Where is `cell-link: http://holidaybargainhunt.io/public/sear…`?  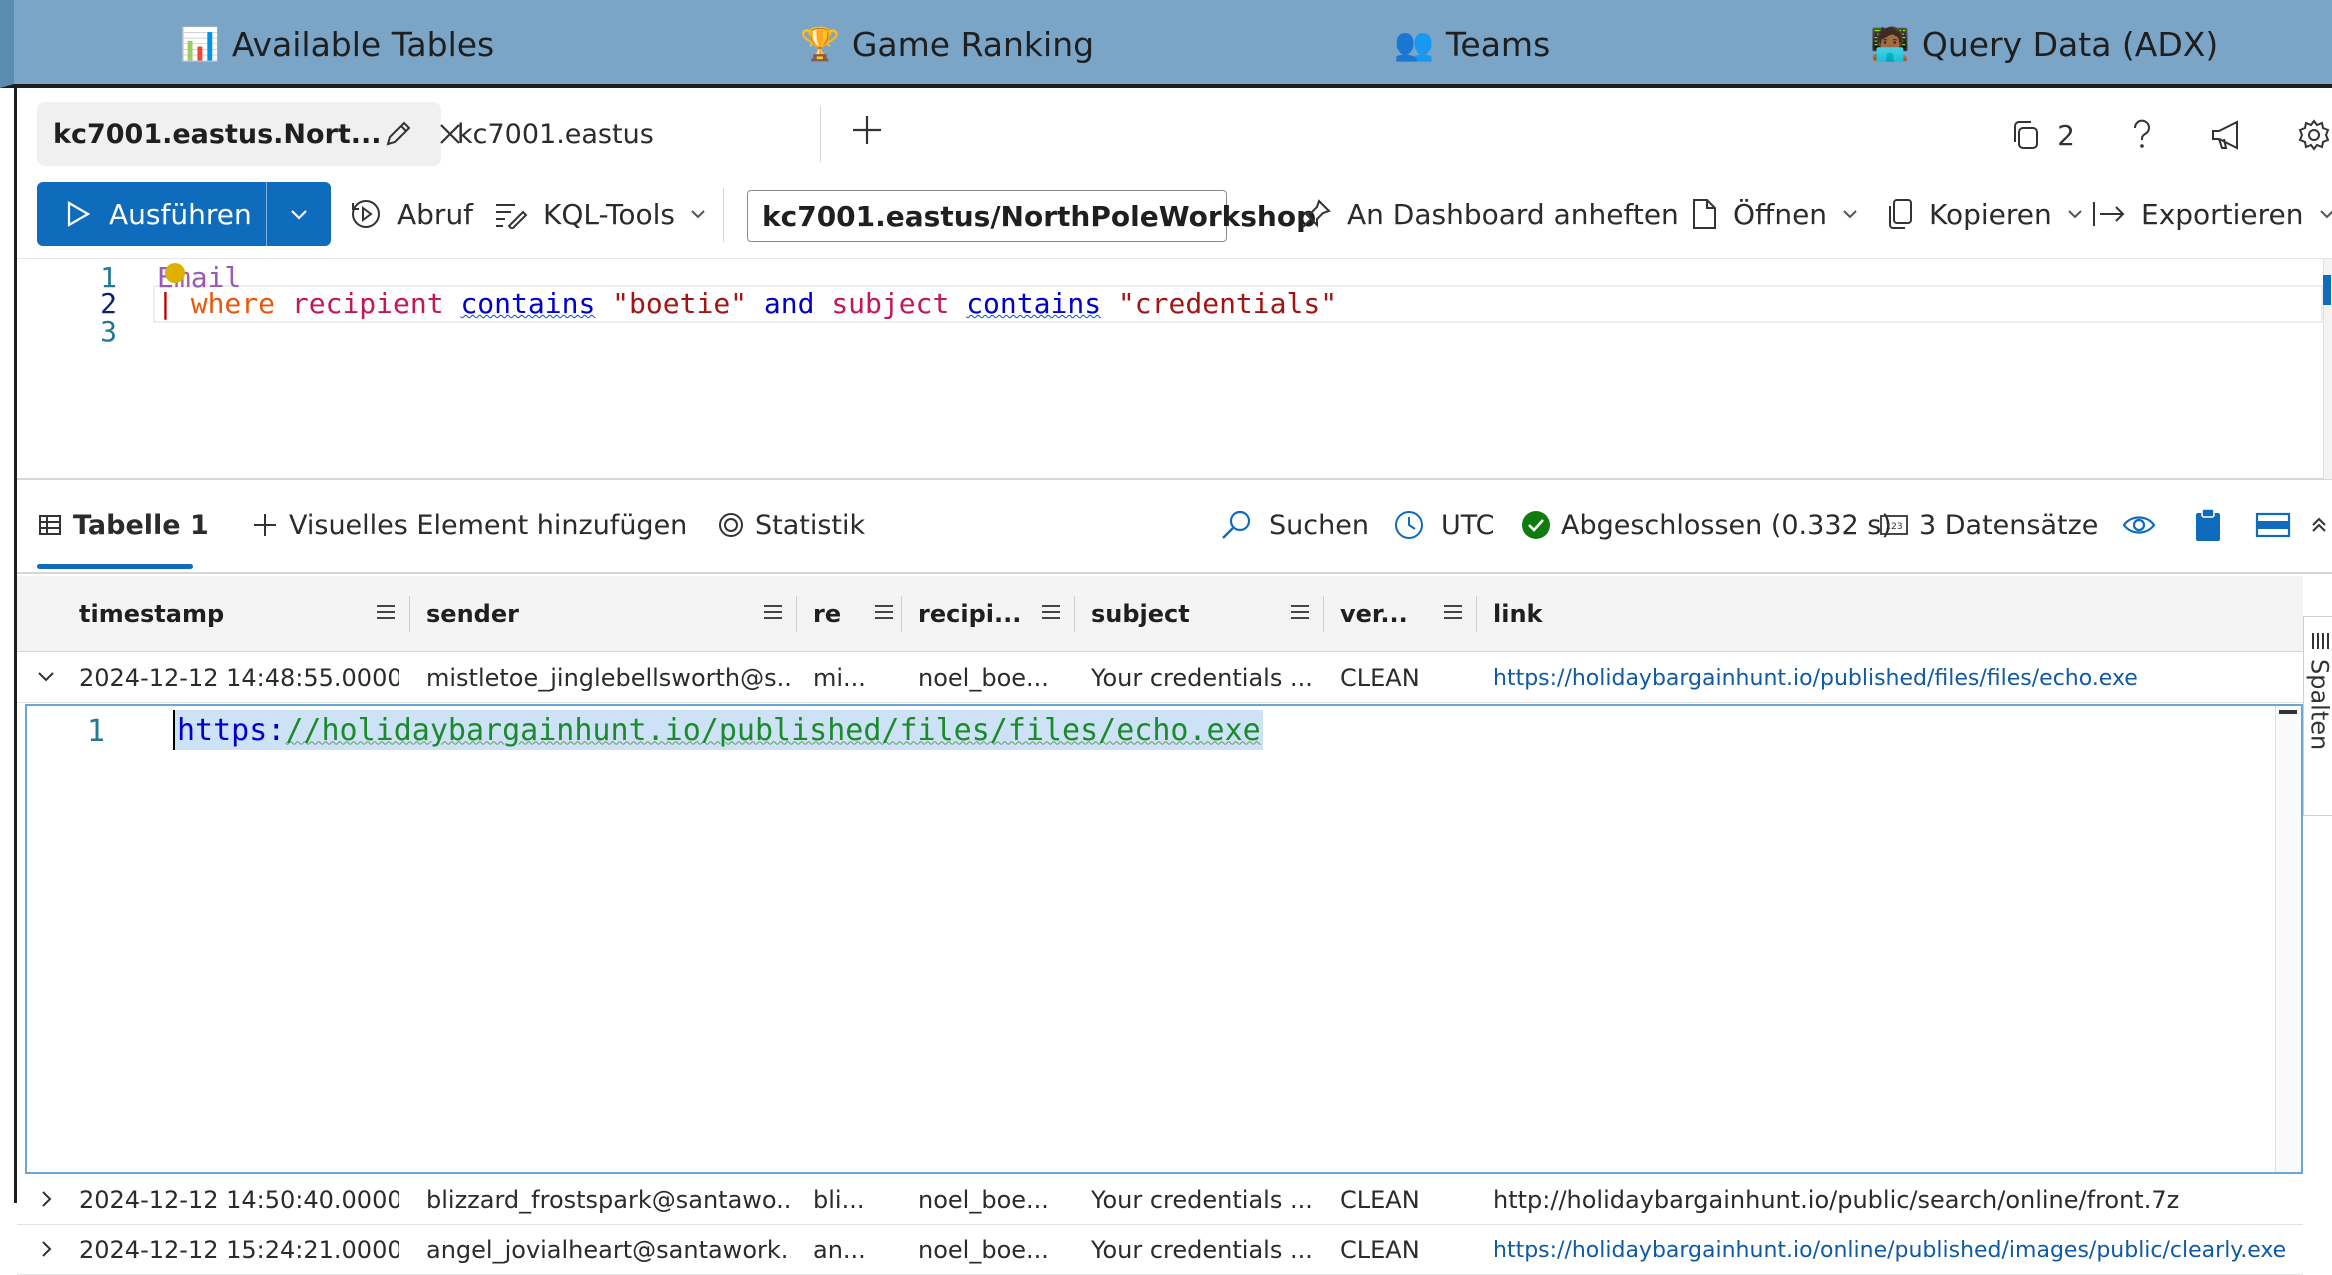 cell-link: http://holidaybargainhunt.io/public/sear… is located at coordinates (1896, 1200).